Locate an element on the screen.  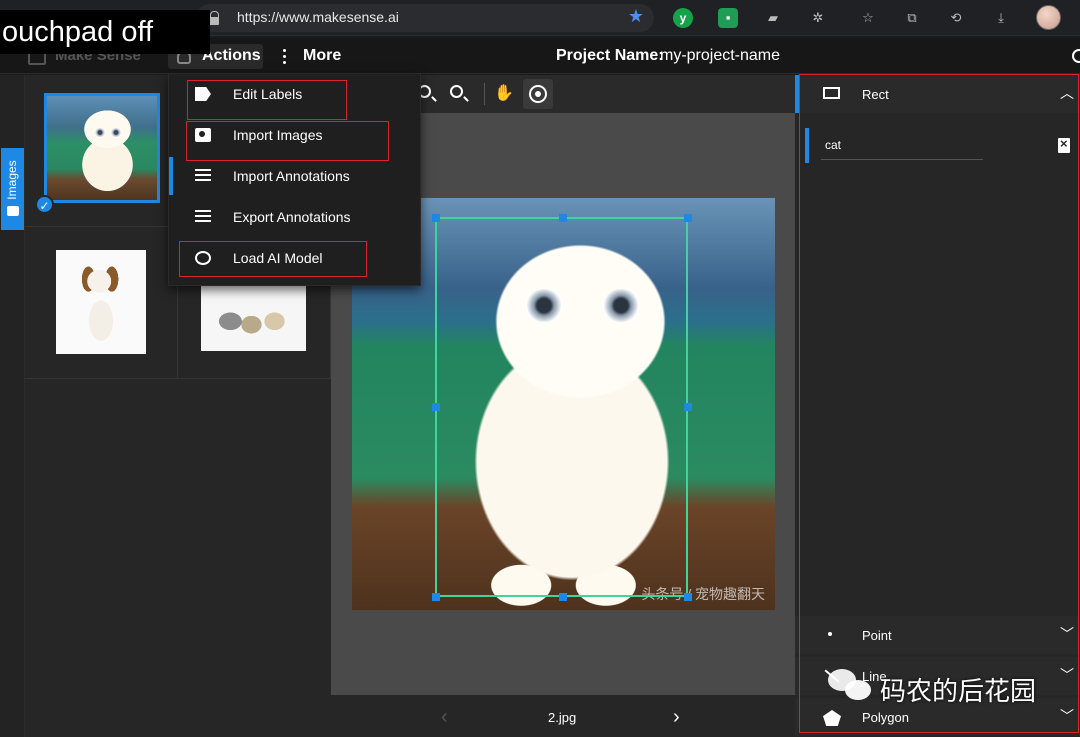
project-name-input: my-project-name is located at coordinates (720, 56).